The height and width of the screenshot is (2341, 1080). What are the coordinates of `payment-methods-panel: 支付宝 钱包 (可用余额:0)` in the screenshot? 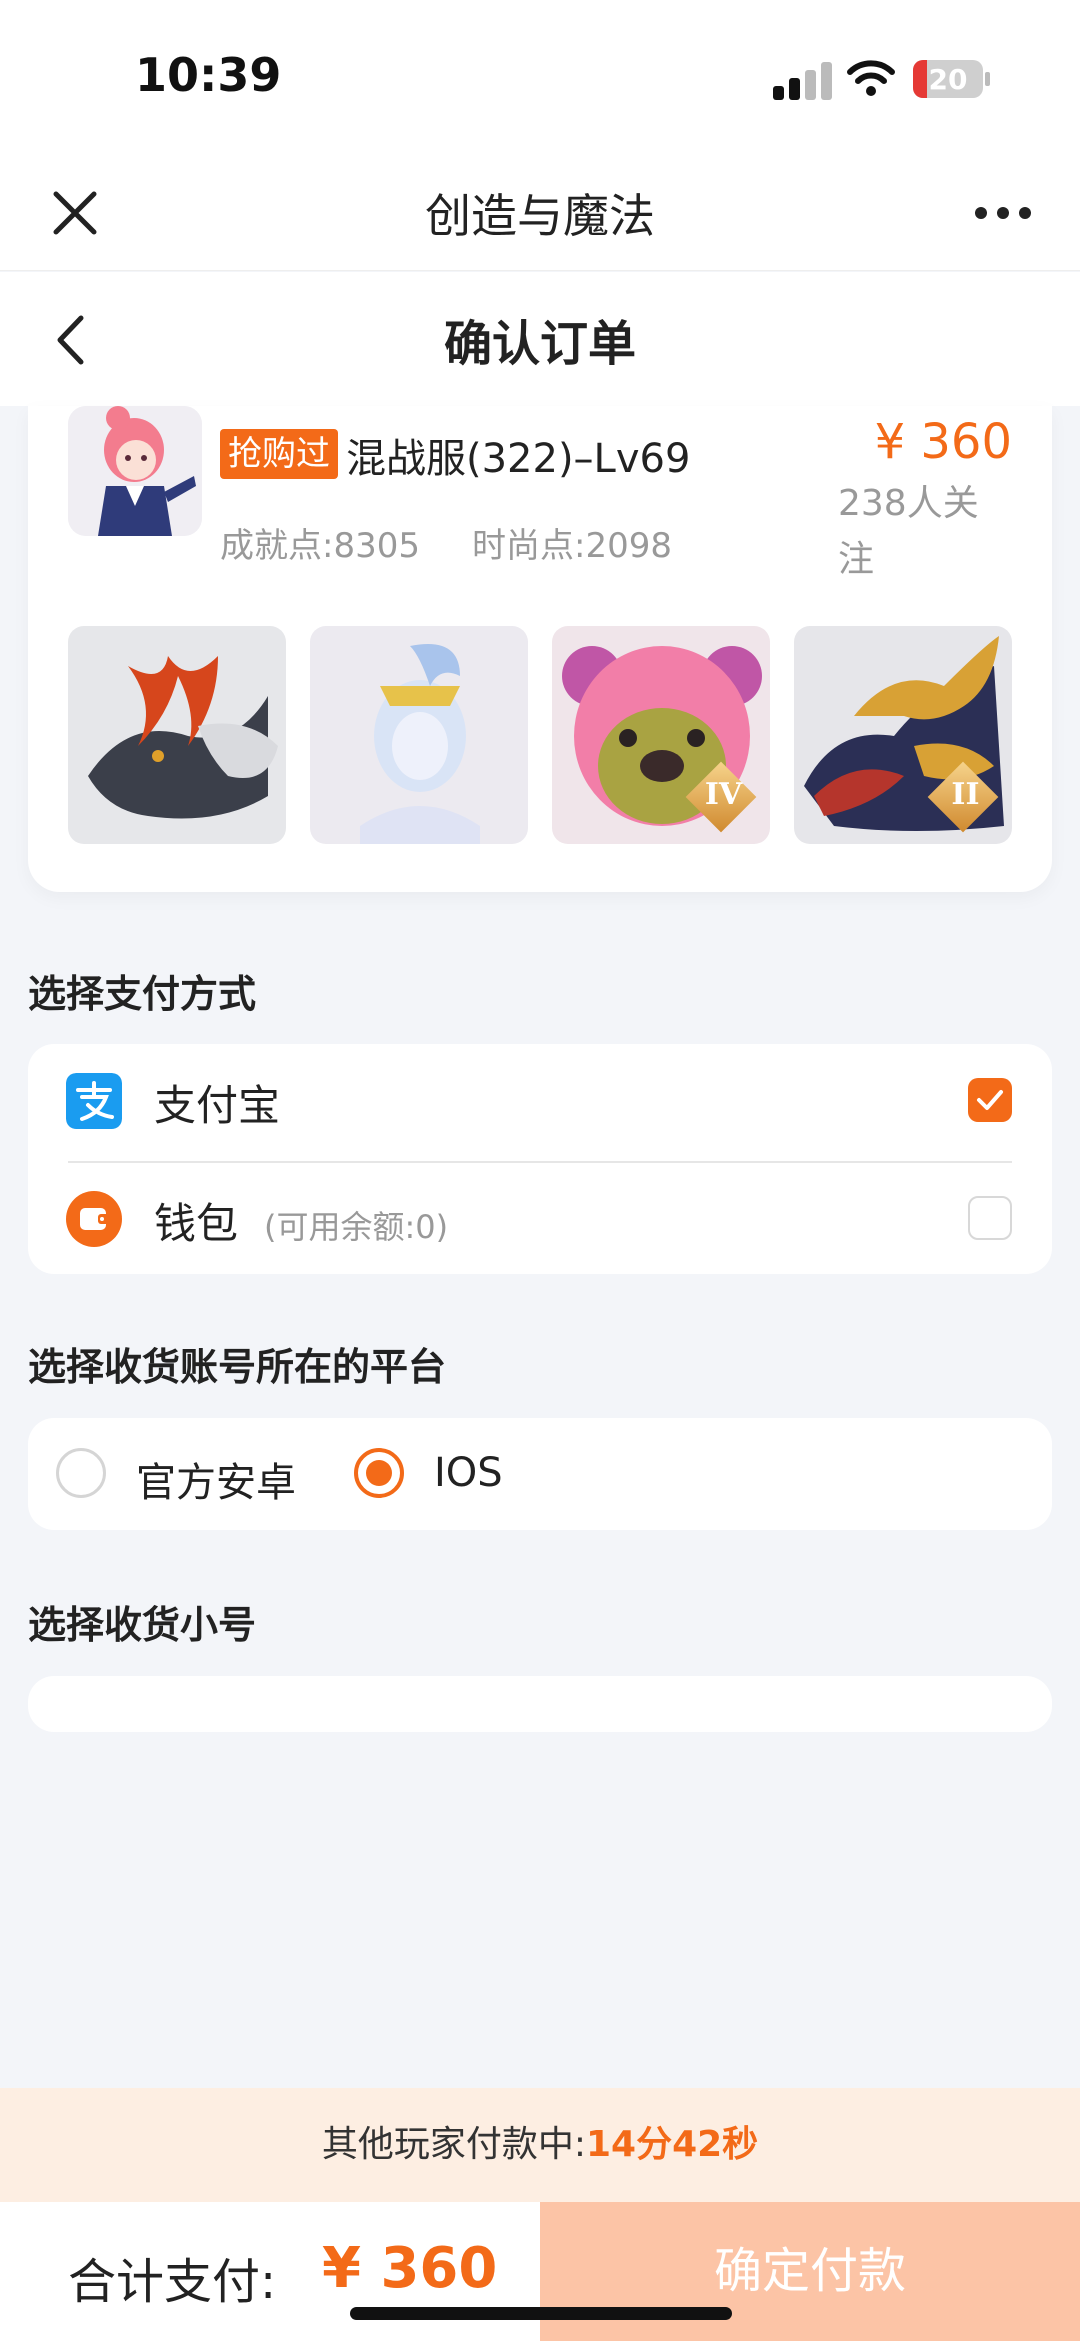 It's located at (540, 1159).